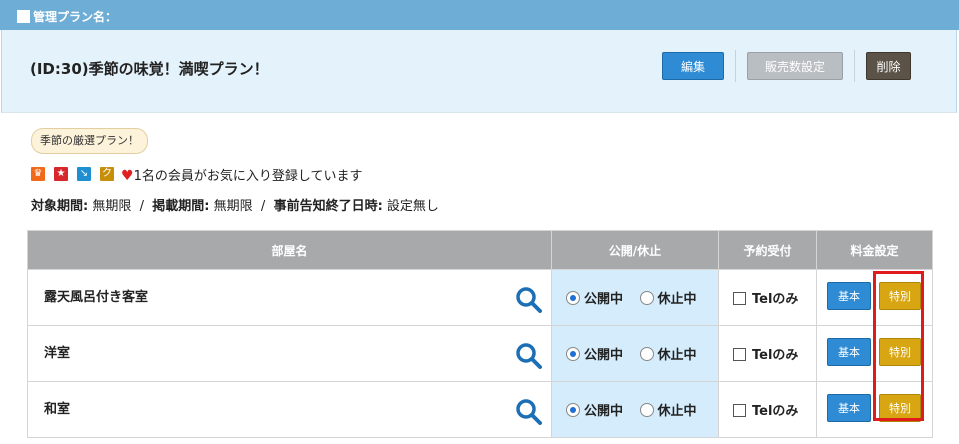  What do you see at coordinates (289, 353) in the screenshot?
I see `room-name-cell: 洋室` at bounding box center [289, 353].